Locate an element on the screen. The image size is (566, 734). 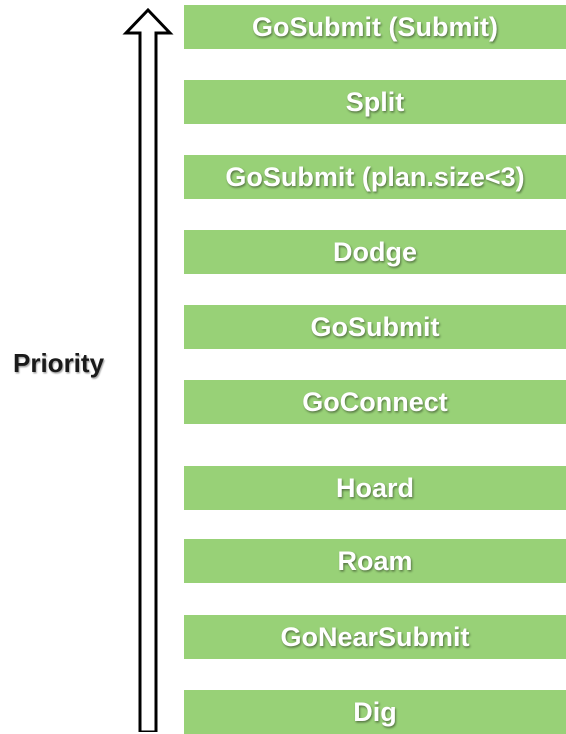
behavior-box-dodge: Dodge is located at coordinates (375, 252).